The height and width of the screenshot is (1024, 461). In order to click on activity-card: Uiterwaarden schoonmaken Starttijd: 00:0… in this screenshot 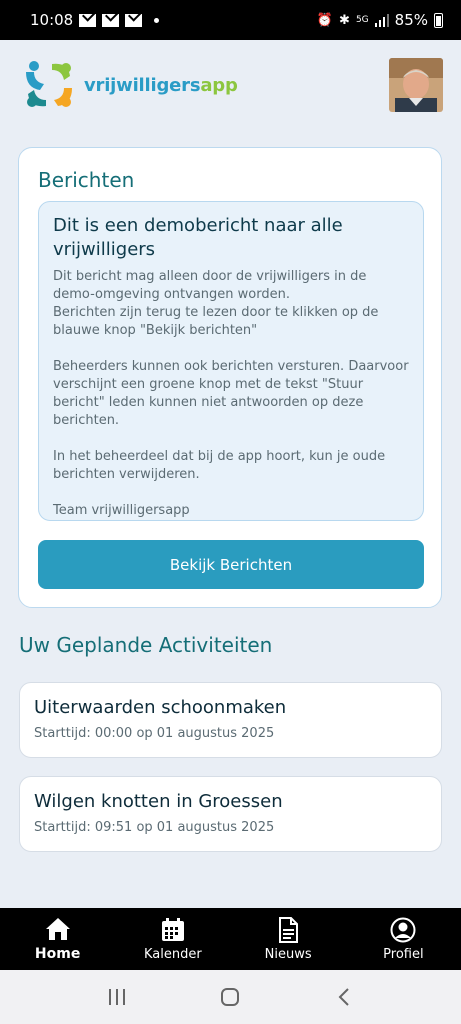, I will do `click(230, 720)`.